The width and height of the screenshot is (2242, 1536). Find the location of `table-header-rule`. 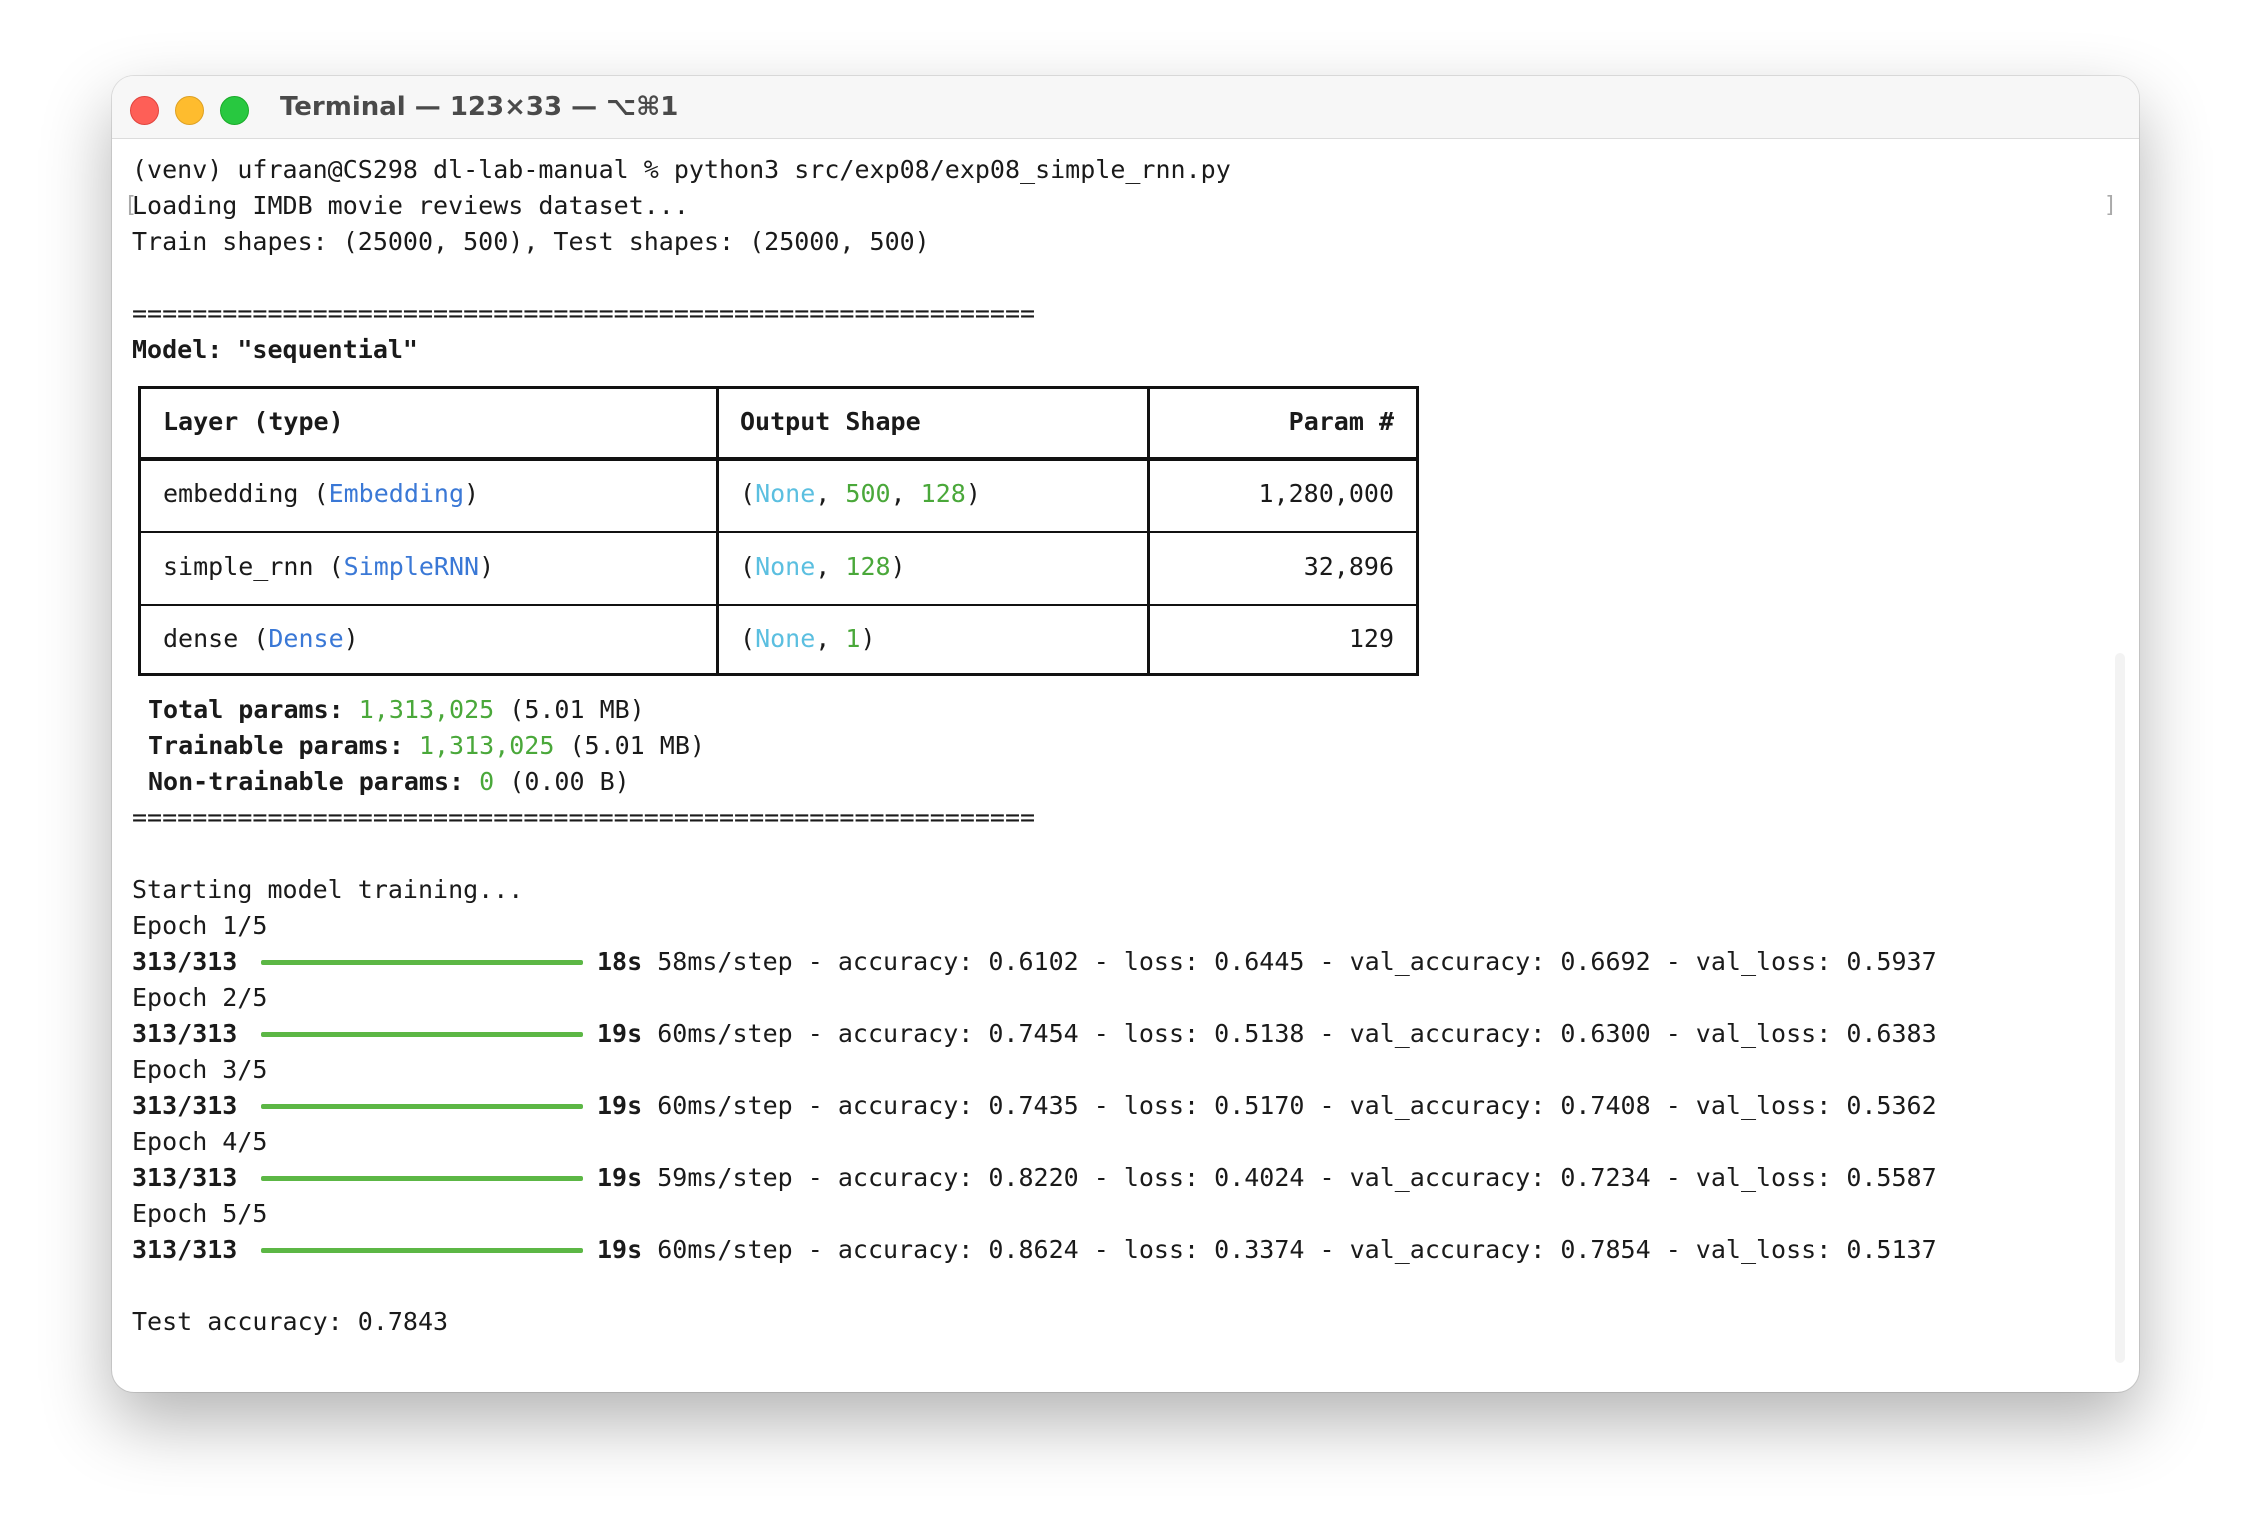

table-header-rule is located at coordinates (778, 459).